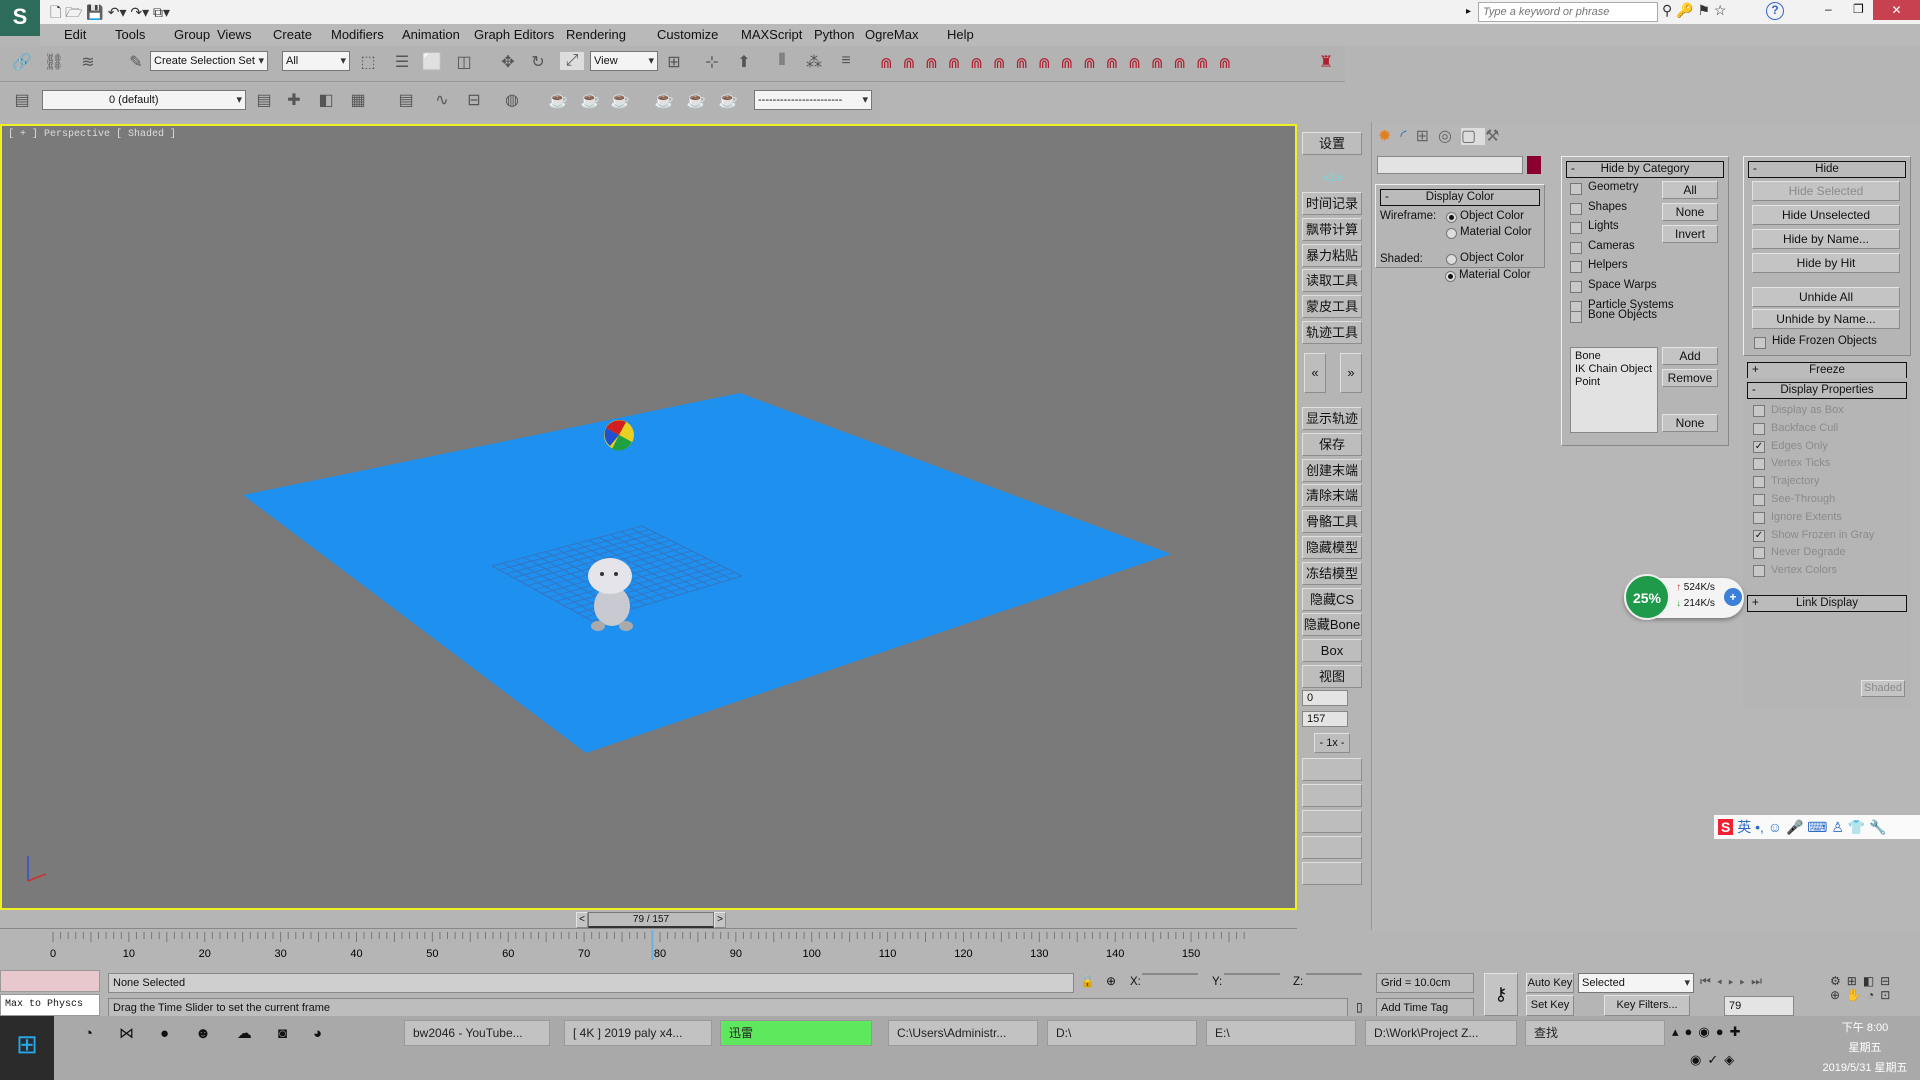 This screenshot has height=1080, width=1920. What do you see at coordinates (1407, 136) in the screenshot?
I see `modify-tab-icon: ◜` at bounding box center [1407, 136].